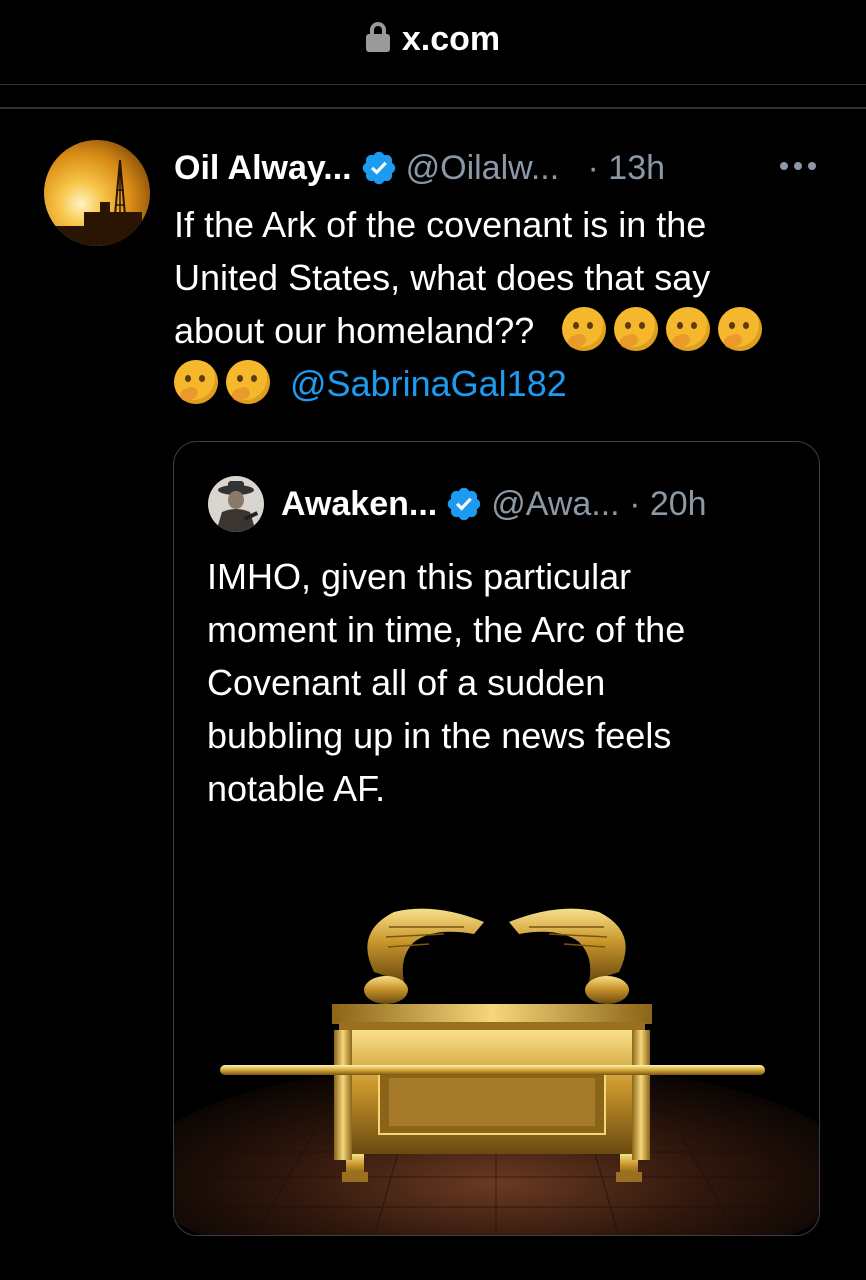 This screenshot has width=866, height=1280. Describe the element at coordinates (406, 682) in the screenshot. I see `quote-text-line: Covenant all of a sudden` at that location.